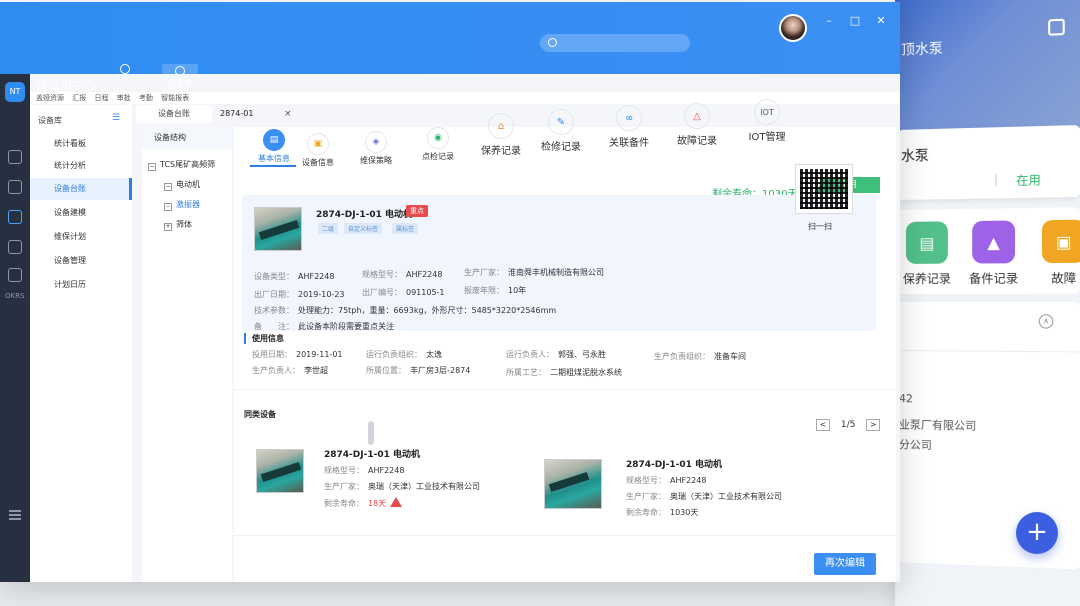 This screenshot has width=1080, height=606. Describe the element at coordinates (873, 425) in the screenshot. I see `next-page-button: >` at that location.